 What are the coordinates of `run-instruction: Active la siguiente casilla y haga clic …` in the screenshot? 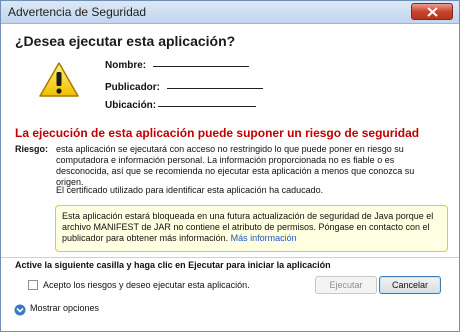 It's located at (173, 265).